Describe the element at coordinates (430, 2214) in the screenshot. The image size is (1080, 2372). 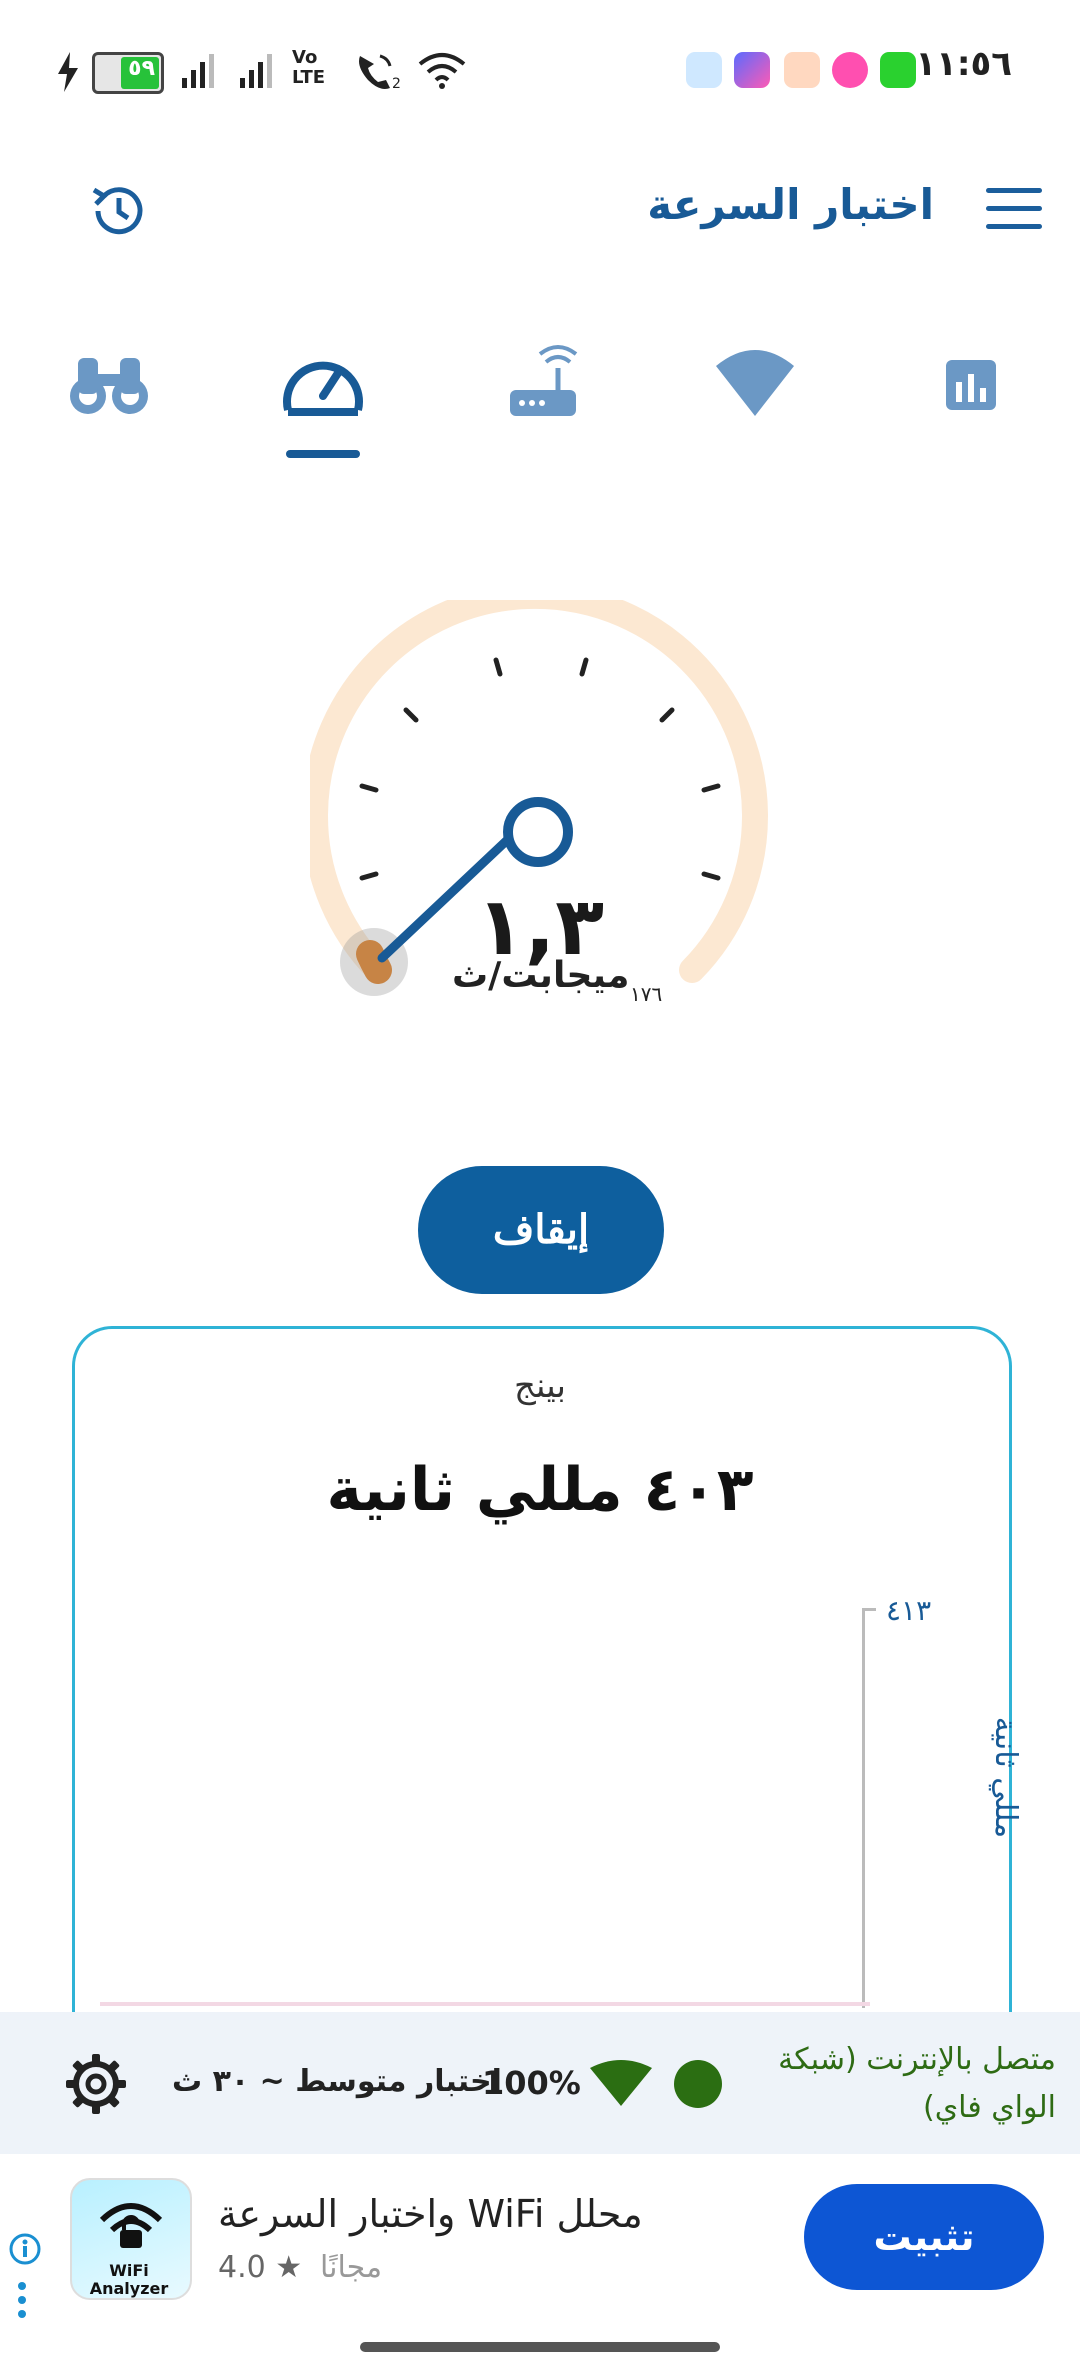
I see `ad-app-name: محلل WiFi واختبار السرعة` at that location.